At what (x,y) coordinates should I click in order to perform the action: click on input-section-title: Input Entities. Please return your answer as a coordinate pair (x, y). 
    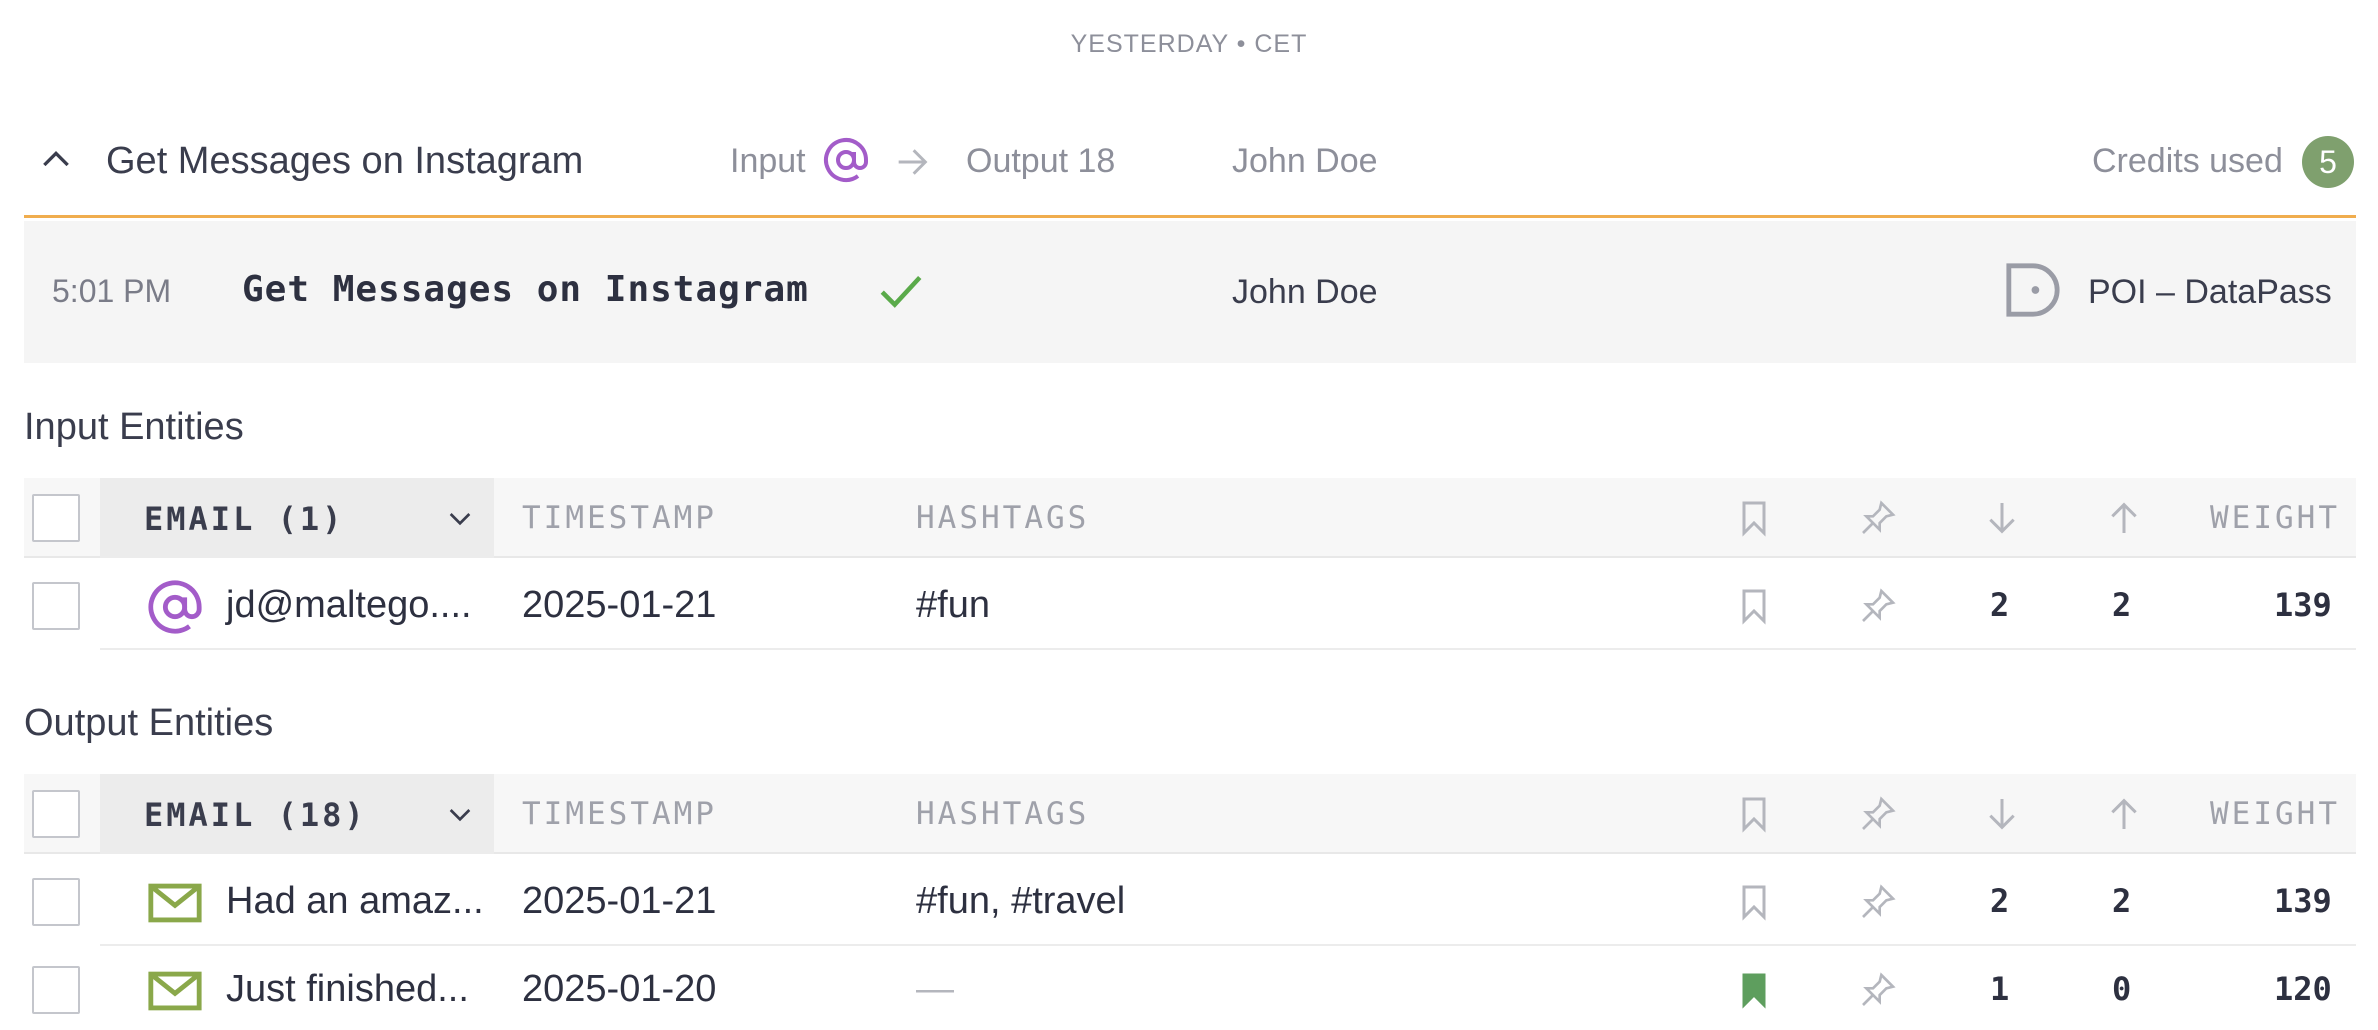
    Looking at the image, I should click on (134, 427).